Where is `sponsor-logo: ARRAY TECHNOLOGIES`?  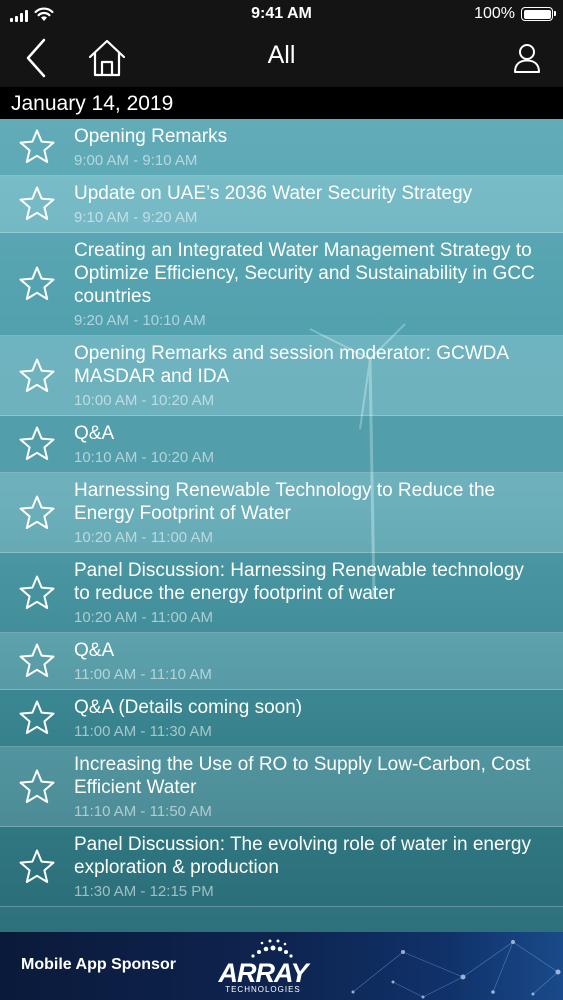 sponsor-logo: ARRAY TECHNOLOGIES is located at coordinates (263, 967).